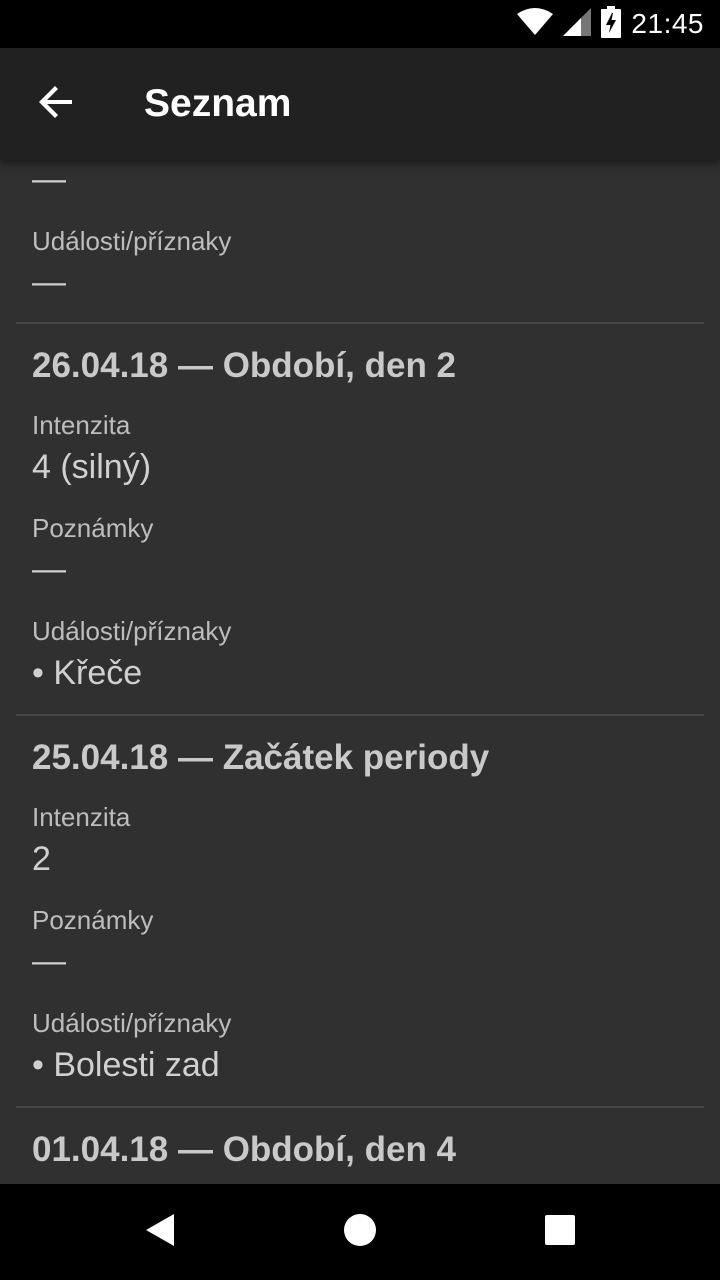 Image resolution: width=720 pixels, height=1280 pixels. I want to click on circle-home-icon, so click(360, 1232).